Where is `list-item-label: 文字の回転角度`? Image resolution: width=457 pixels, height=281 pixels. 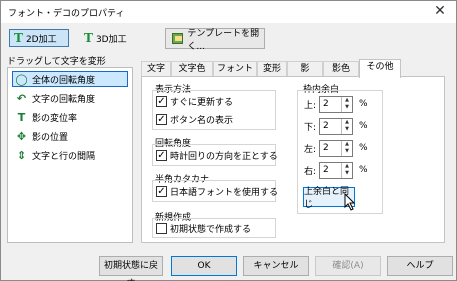 list-item-label: 文字の回転角度 is located at coordinates (64, 99).